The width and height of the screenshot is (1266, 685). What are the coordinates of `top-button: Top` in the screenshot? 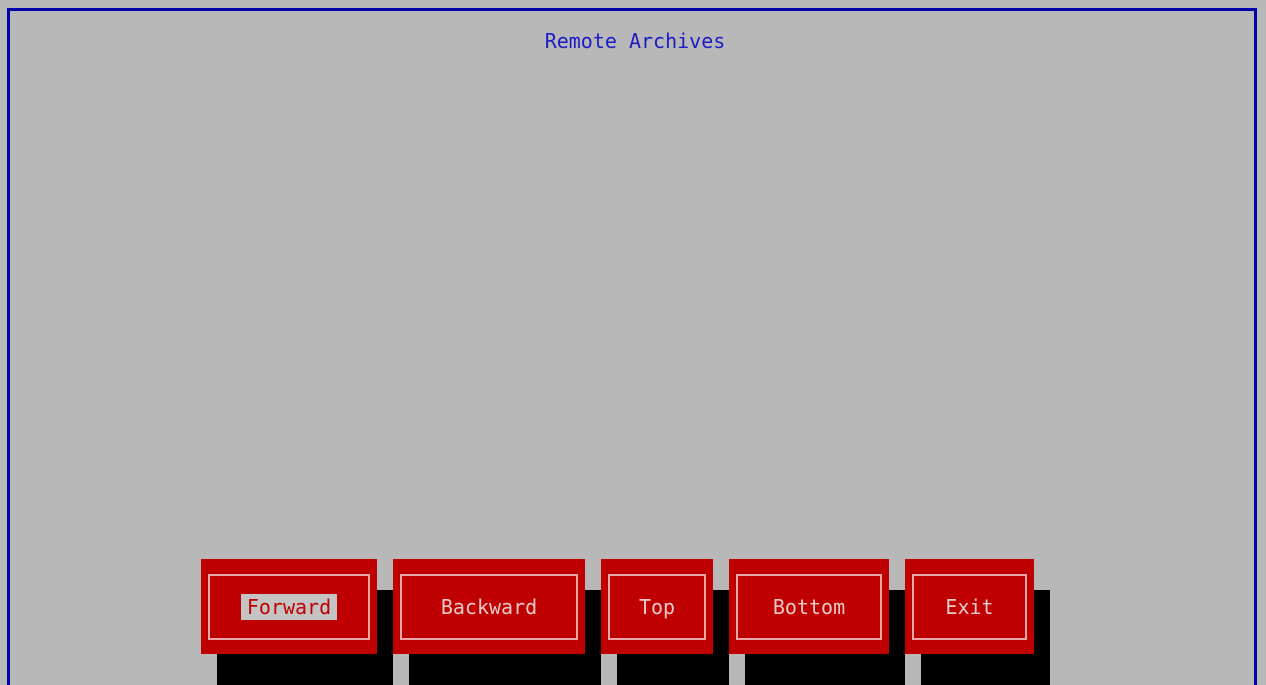 It's located at (657, 606).